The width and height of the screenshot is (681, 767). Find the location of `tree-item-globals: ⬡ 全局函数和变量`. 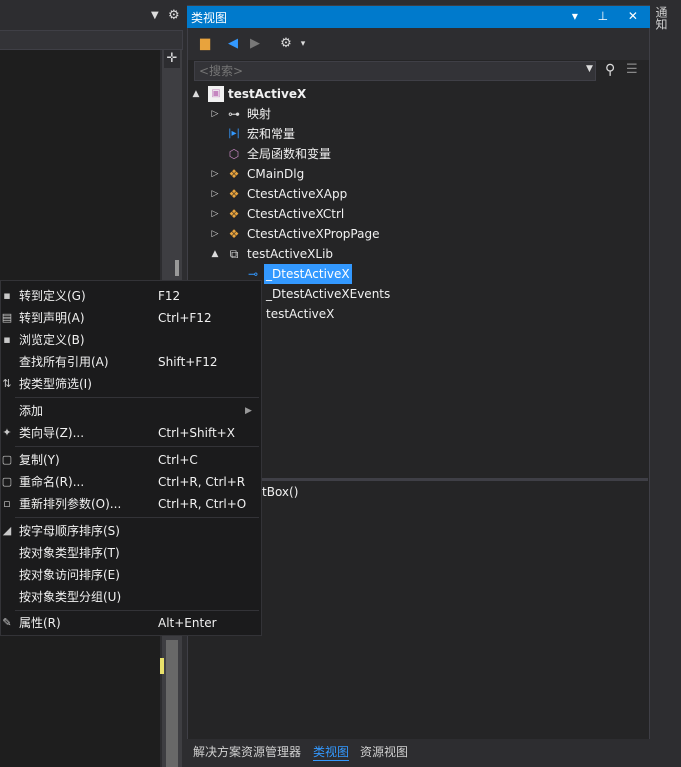

tree-item-globals: ⬡ 全局函数和变量 is located at coordinates (418, 154).